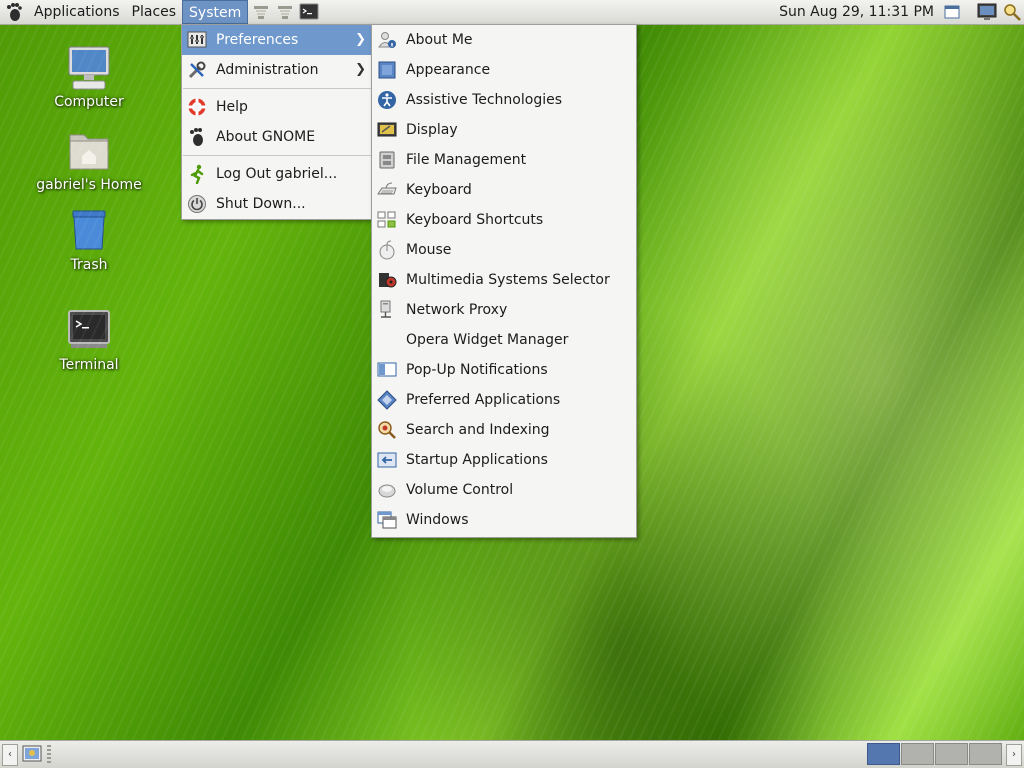 The image size is (1024, 768). What do you see at coordinates (952, 12) in the screenshot?
I see `window-list-icon` at bounding box center [952, 12].